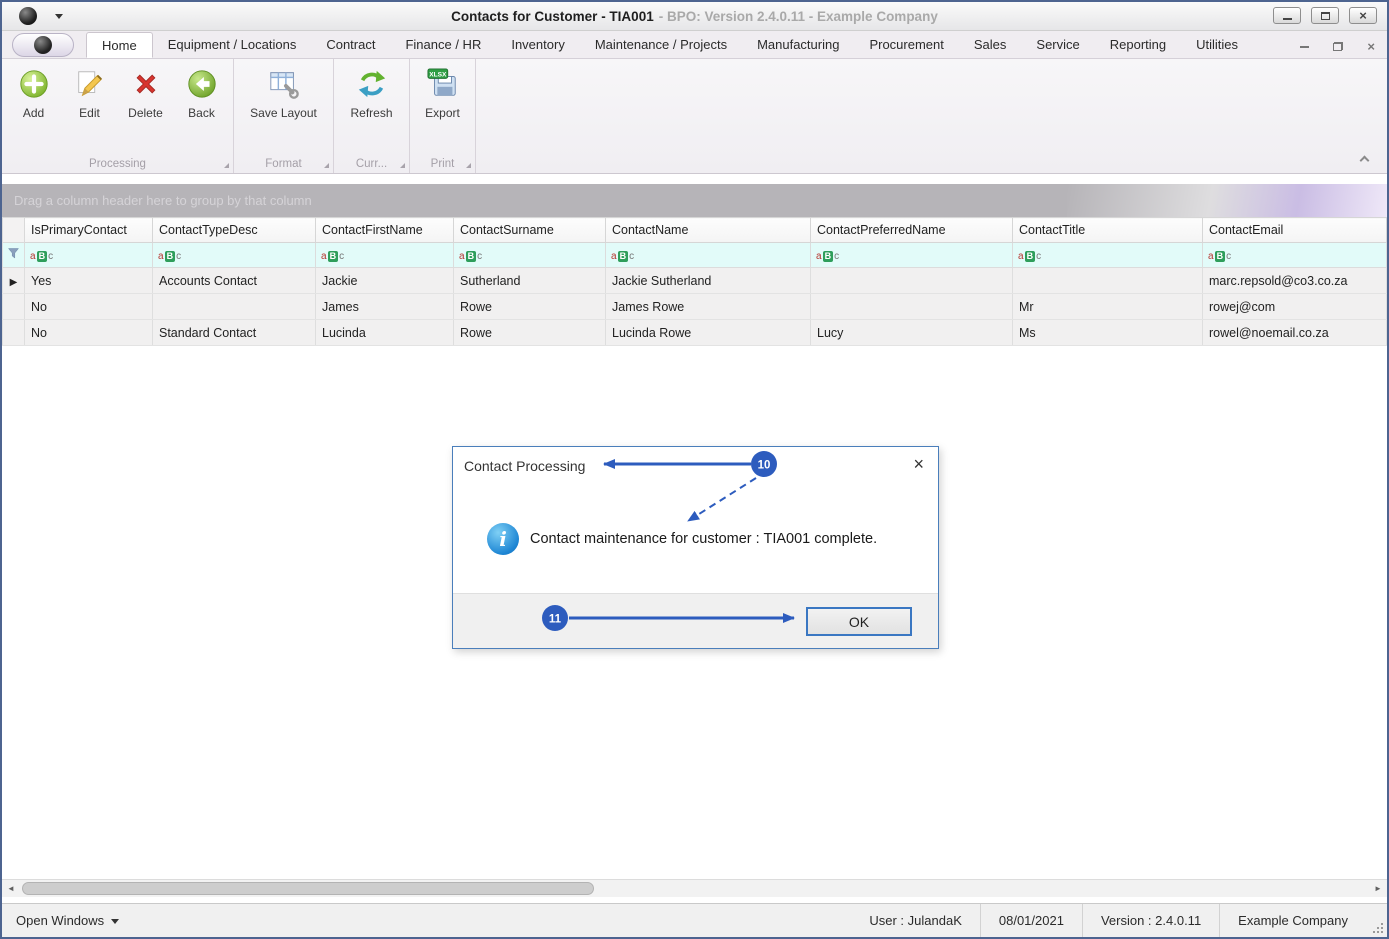 The height and width of the screenshot is (939, 1389). I want to click on close-button: ×, so click(1363, 15).